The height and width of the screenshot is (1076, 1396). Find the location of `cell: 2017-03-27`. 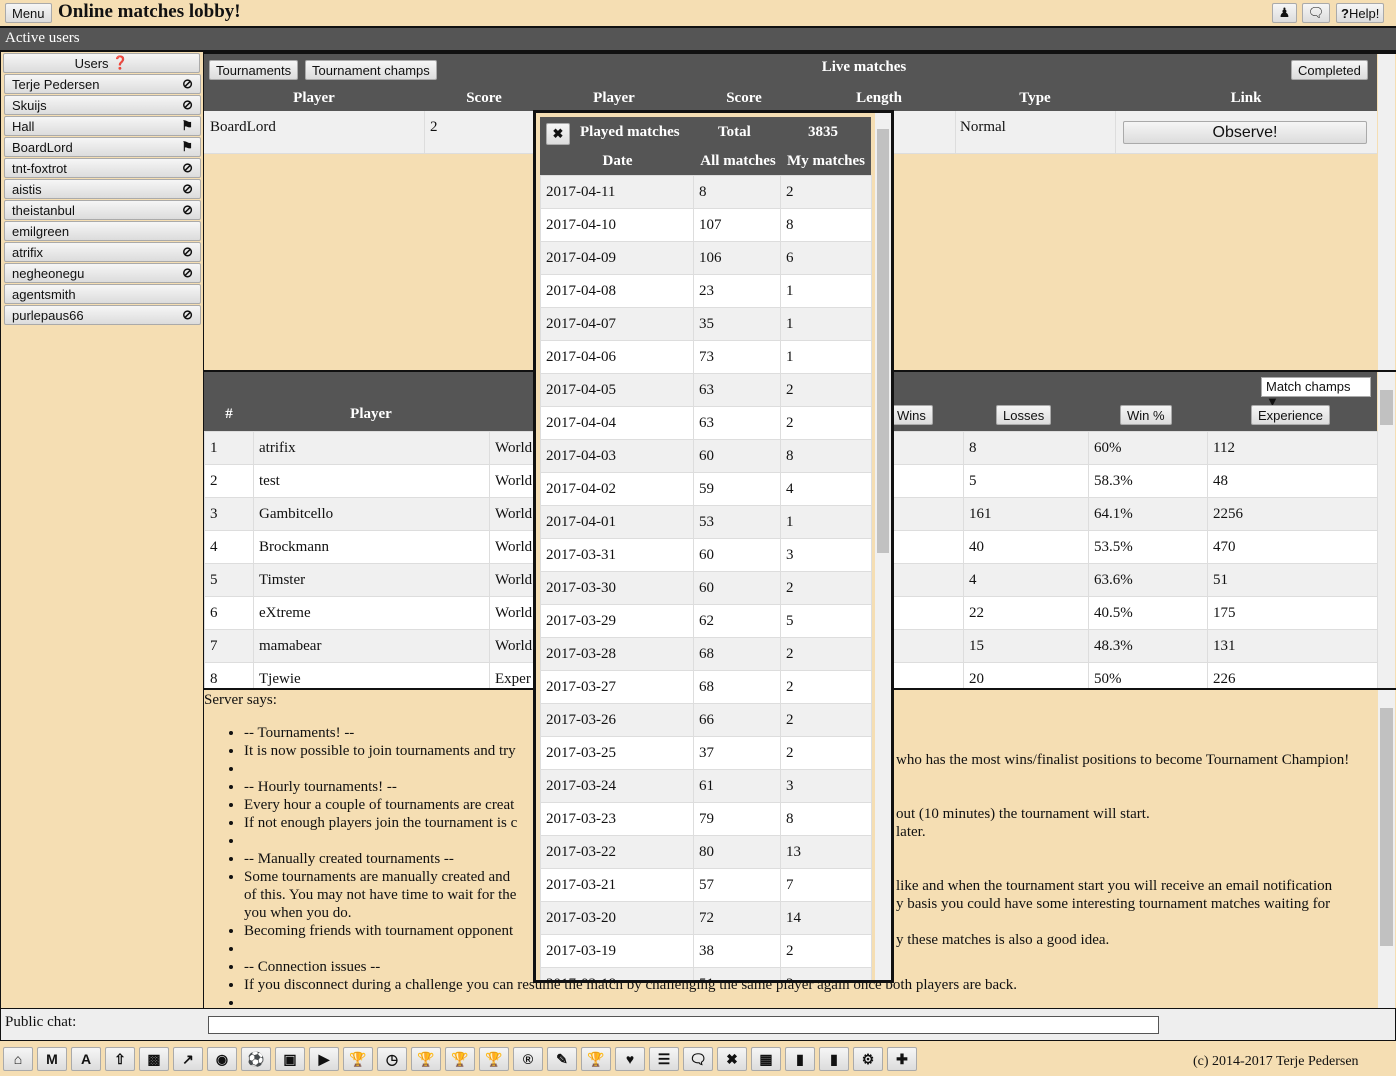

cell: 2017-03-27 is located at coordinates (617, 687).